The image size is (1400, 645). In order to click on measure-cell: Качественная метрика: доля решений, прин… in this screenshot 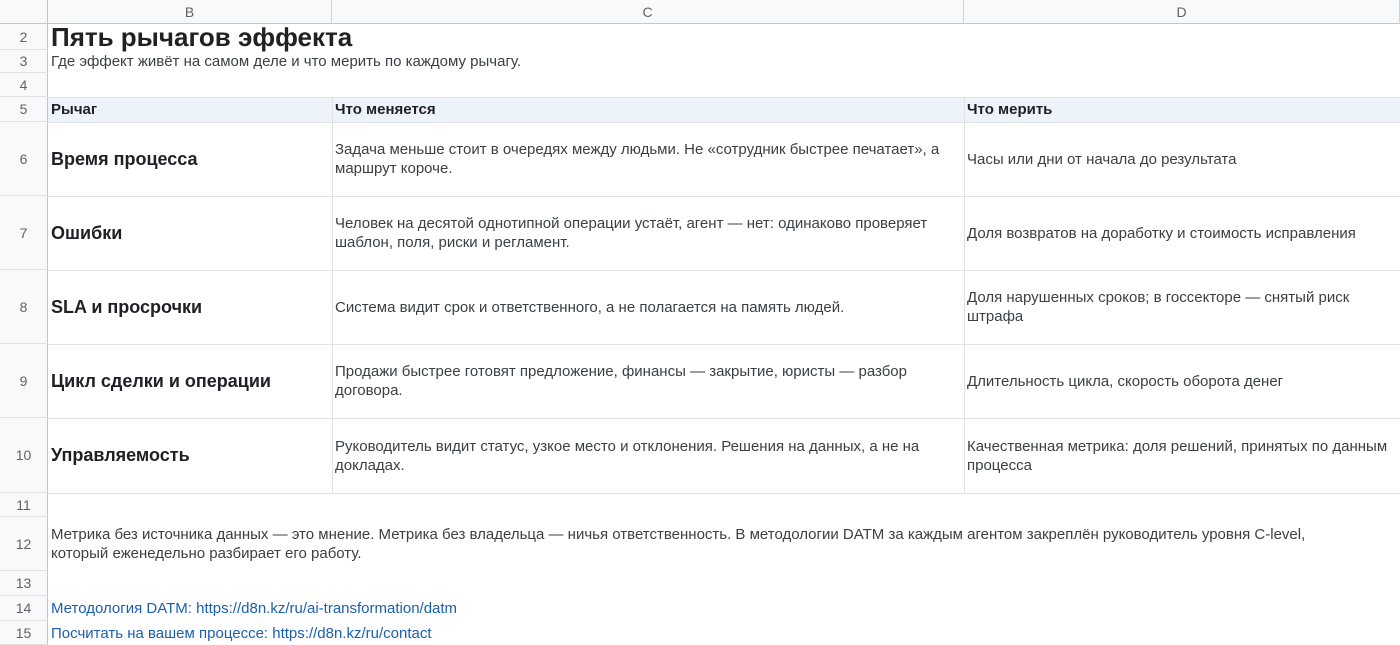, I will do `click(1182, 455)`.